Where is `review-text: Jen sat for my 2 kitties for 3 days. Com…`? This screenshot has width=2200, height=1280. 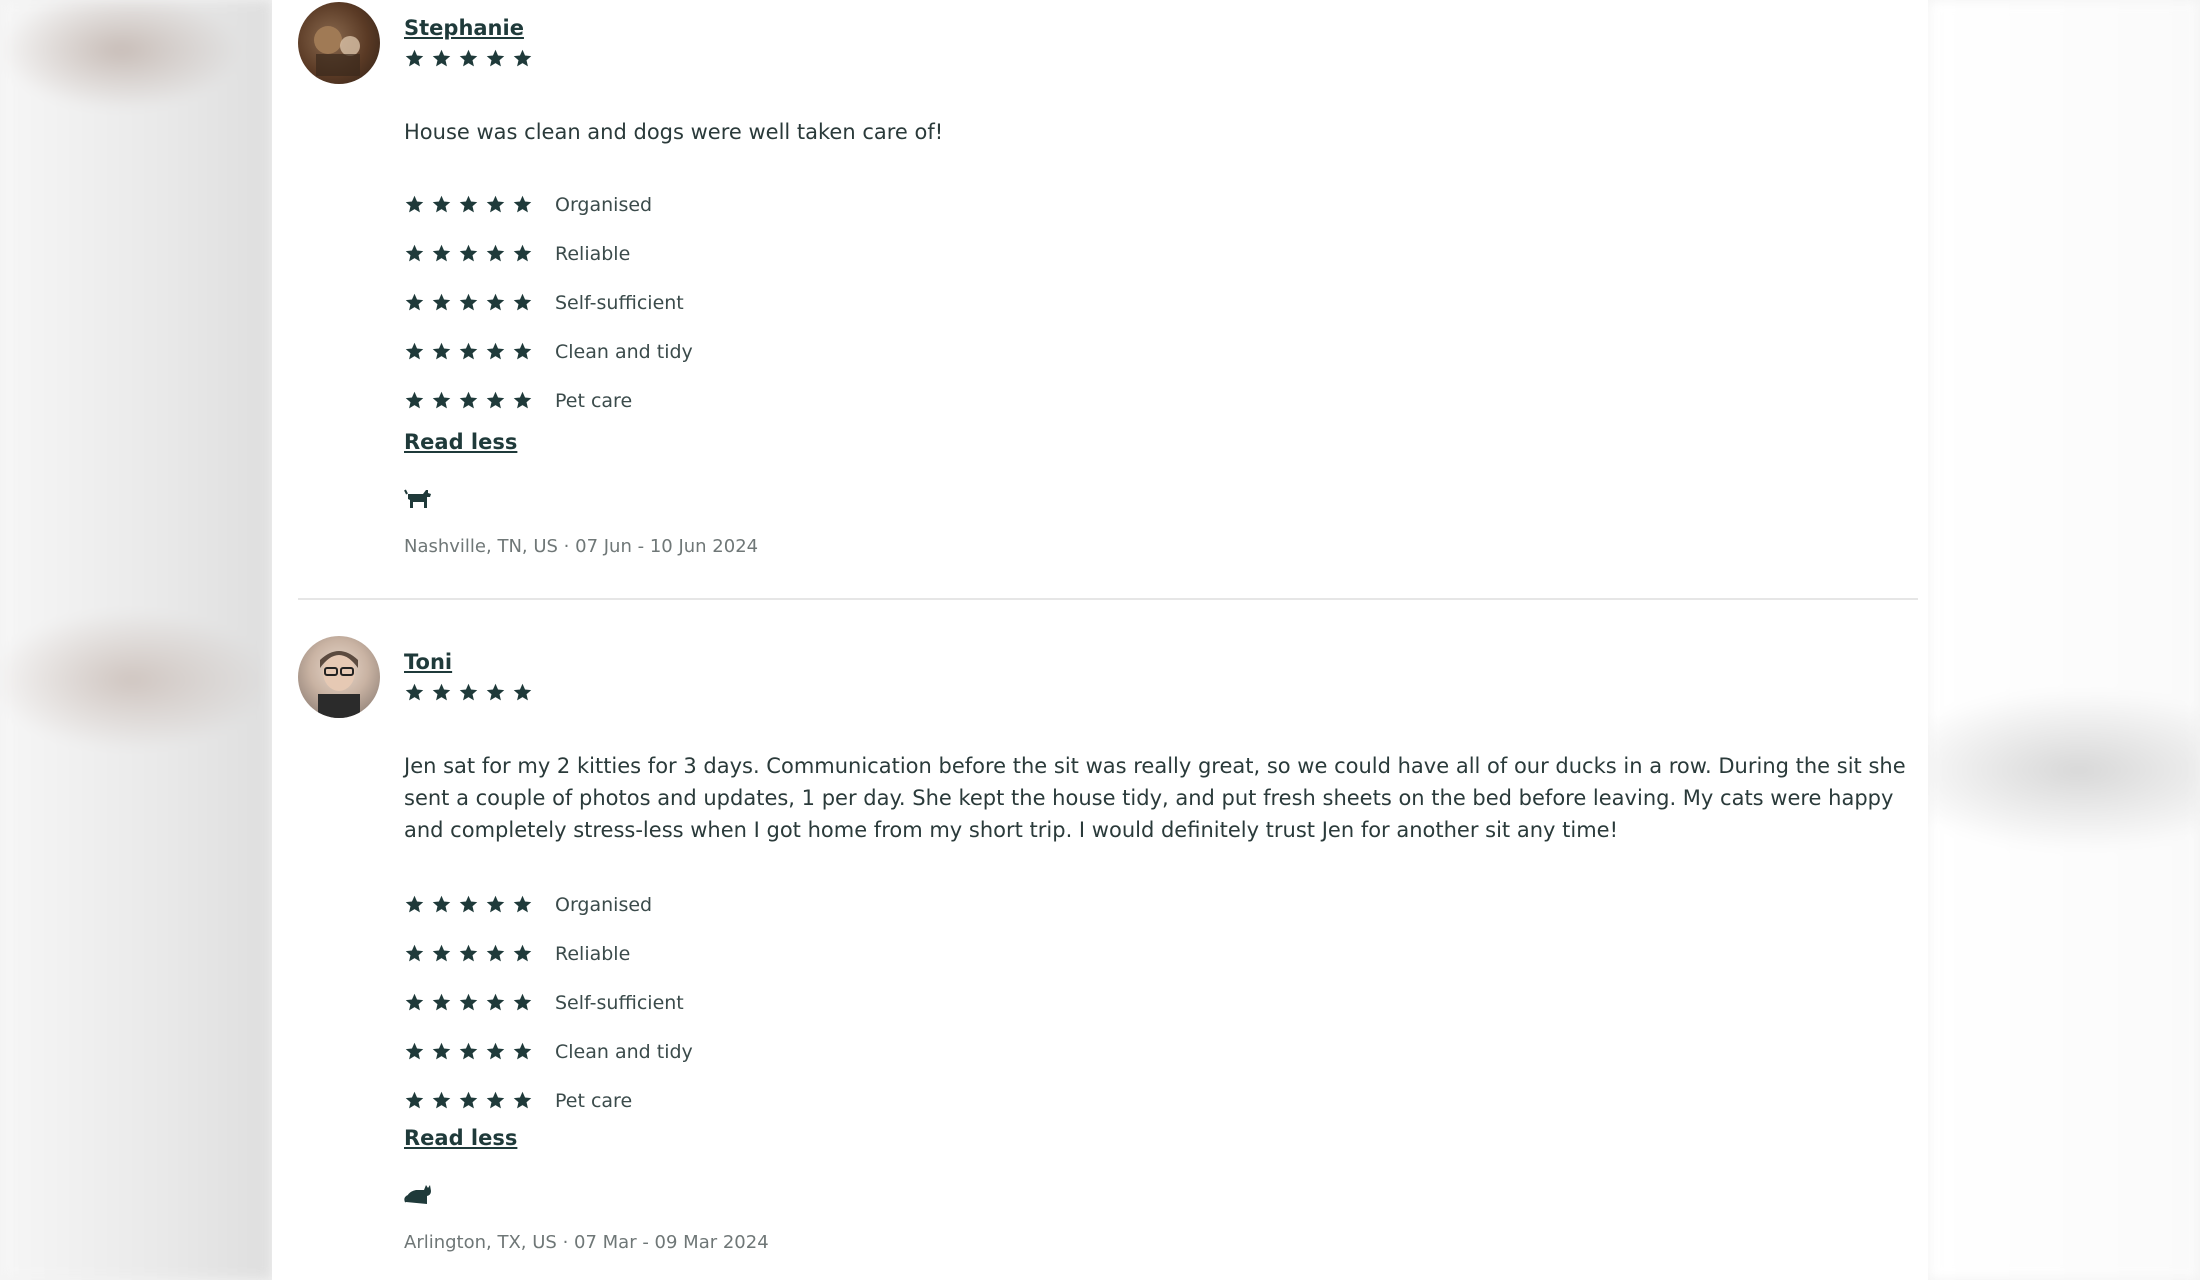
review-text: Jen sat for my 2 kitties for 3 days. Com… is located at coordinates (1155, 798).